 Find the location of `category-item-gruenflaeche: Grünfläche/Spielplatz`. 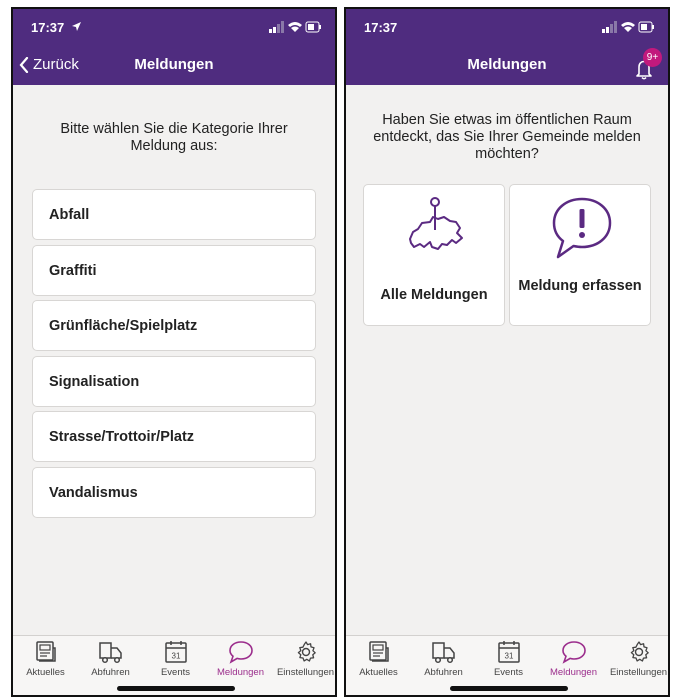

category-item-gruenflaeche: Grünfläche/Spielplatz is located at coordinates (174, 325).